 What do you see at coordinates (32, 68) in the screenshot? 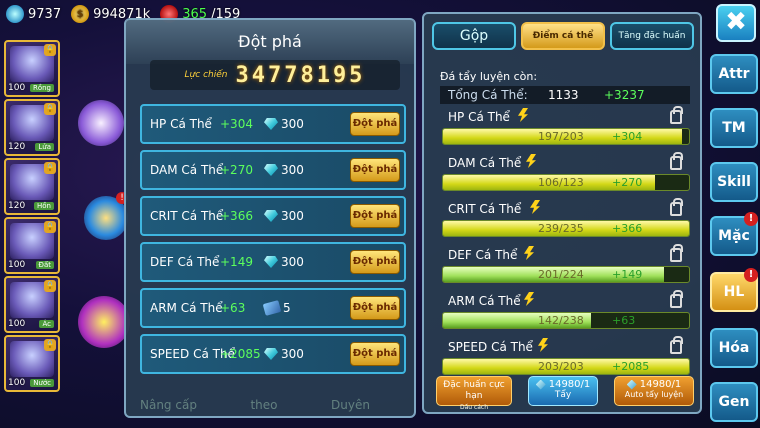
I see `character-card: 🔒 100 Rồng` at bounding box center [32, 68].